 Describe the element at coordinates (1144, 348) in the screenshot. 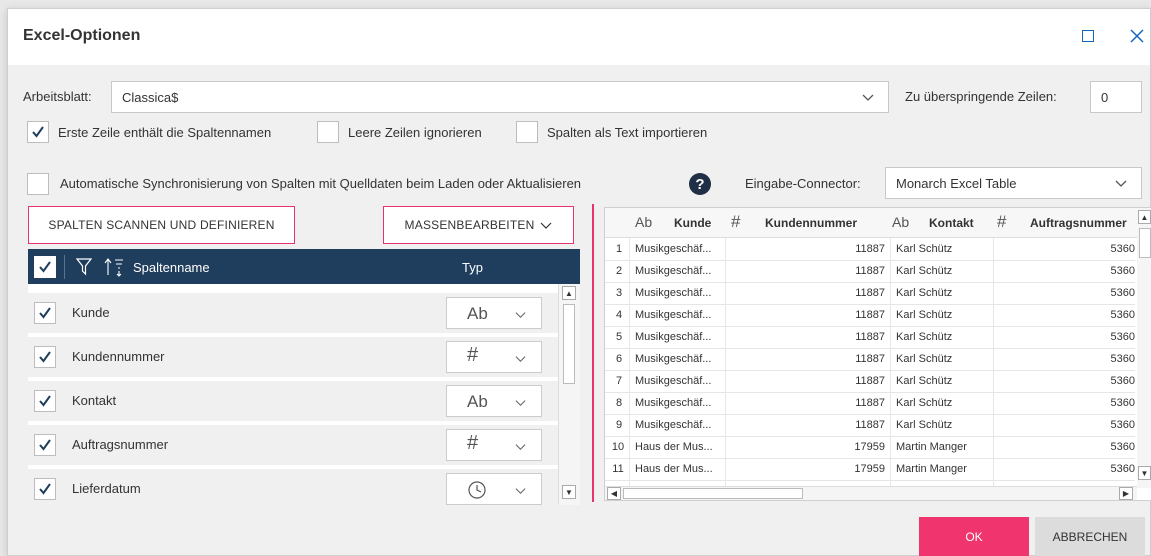

I see `preview-vertical-scrollbar: ▲ ▼` at that location.